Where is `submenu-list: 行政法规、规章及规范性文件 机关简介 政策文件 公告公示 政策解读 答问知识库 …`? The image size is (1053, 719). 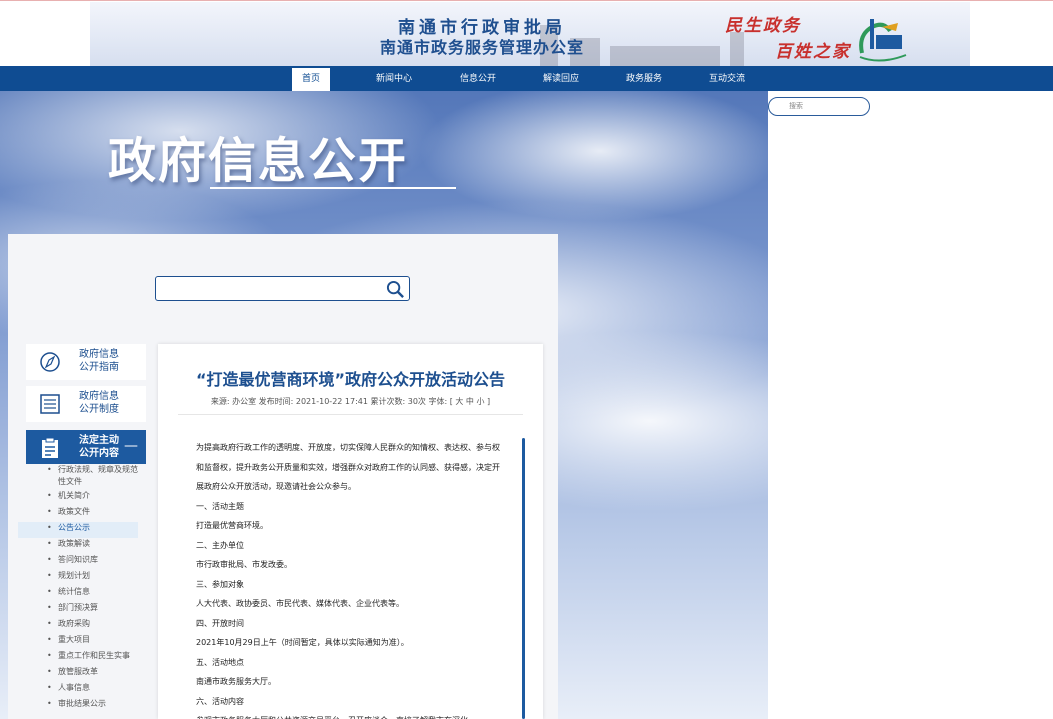 submenu-list: 行政法规、规章及规范性文件 机关简介 政策文件 公告公示 政策解读 答问知识库 … is located at coordinates (78, 589).